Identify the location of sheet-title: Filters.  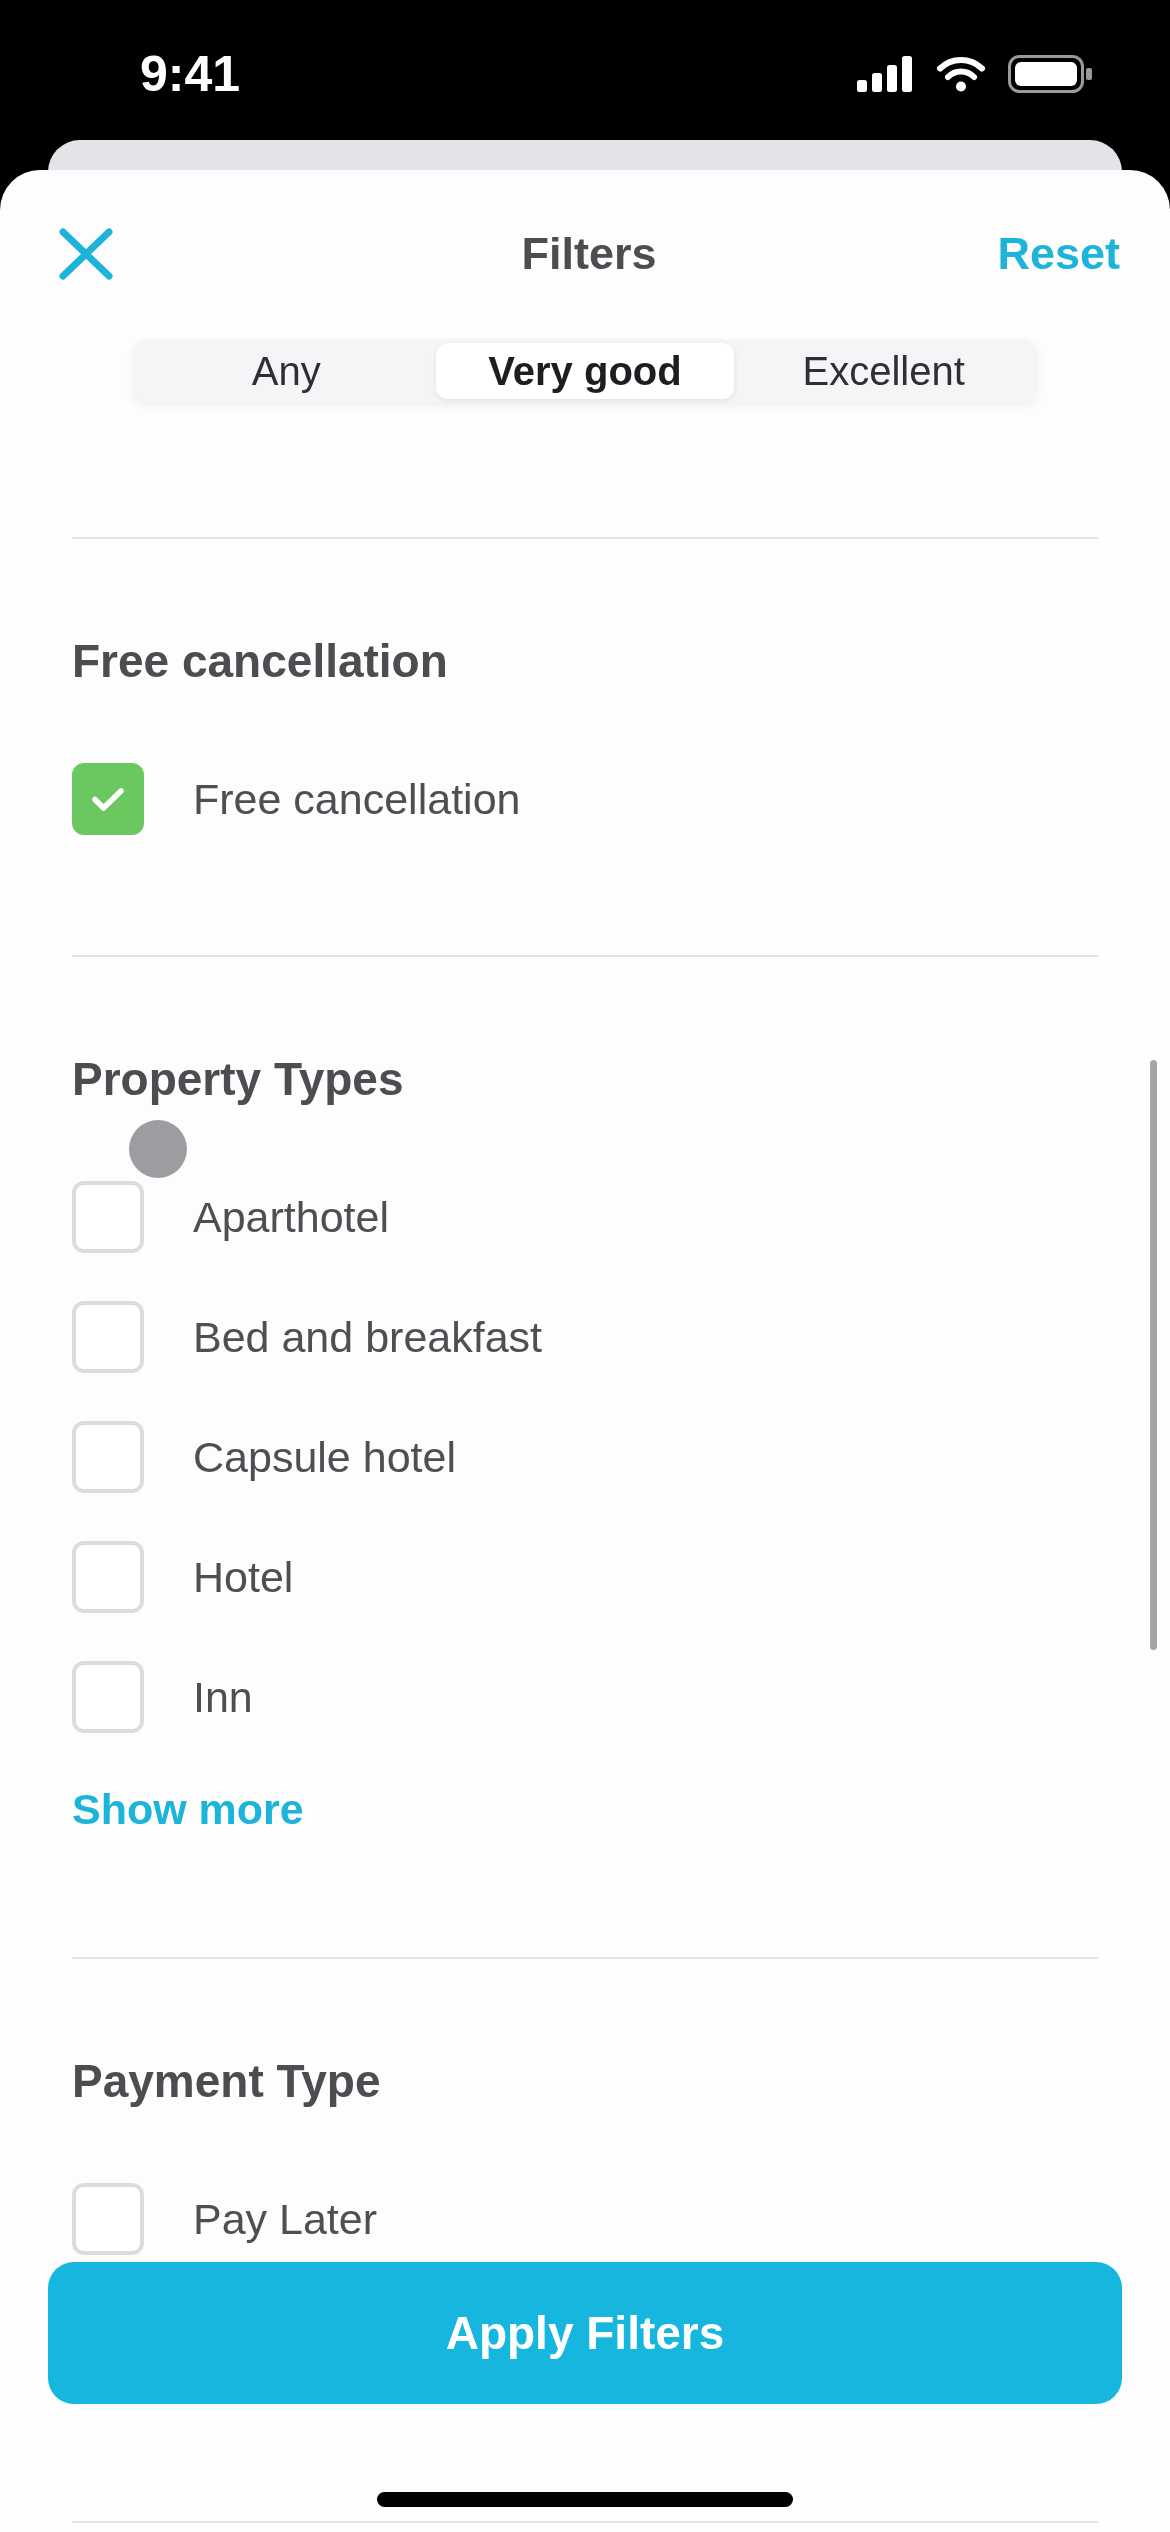
(589, 253).